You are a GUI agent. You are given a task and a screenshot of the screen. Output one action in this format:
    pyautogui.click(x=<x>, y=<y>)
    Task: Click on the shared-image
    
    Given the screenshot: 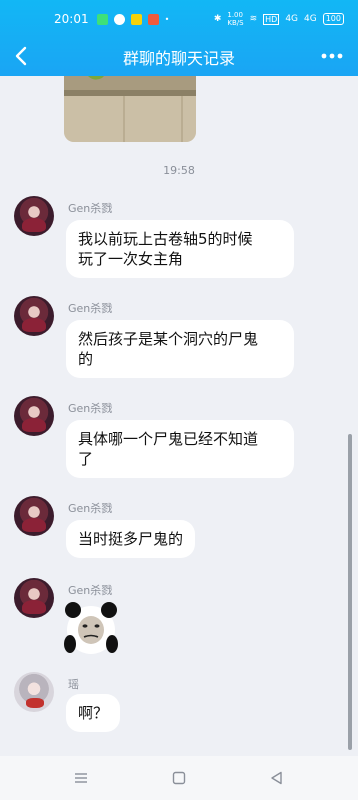 What is the action you would take?
    pyautogui.click(x=130, y=109)
    